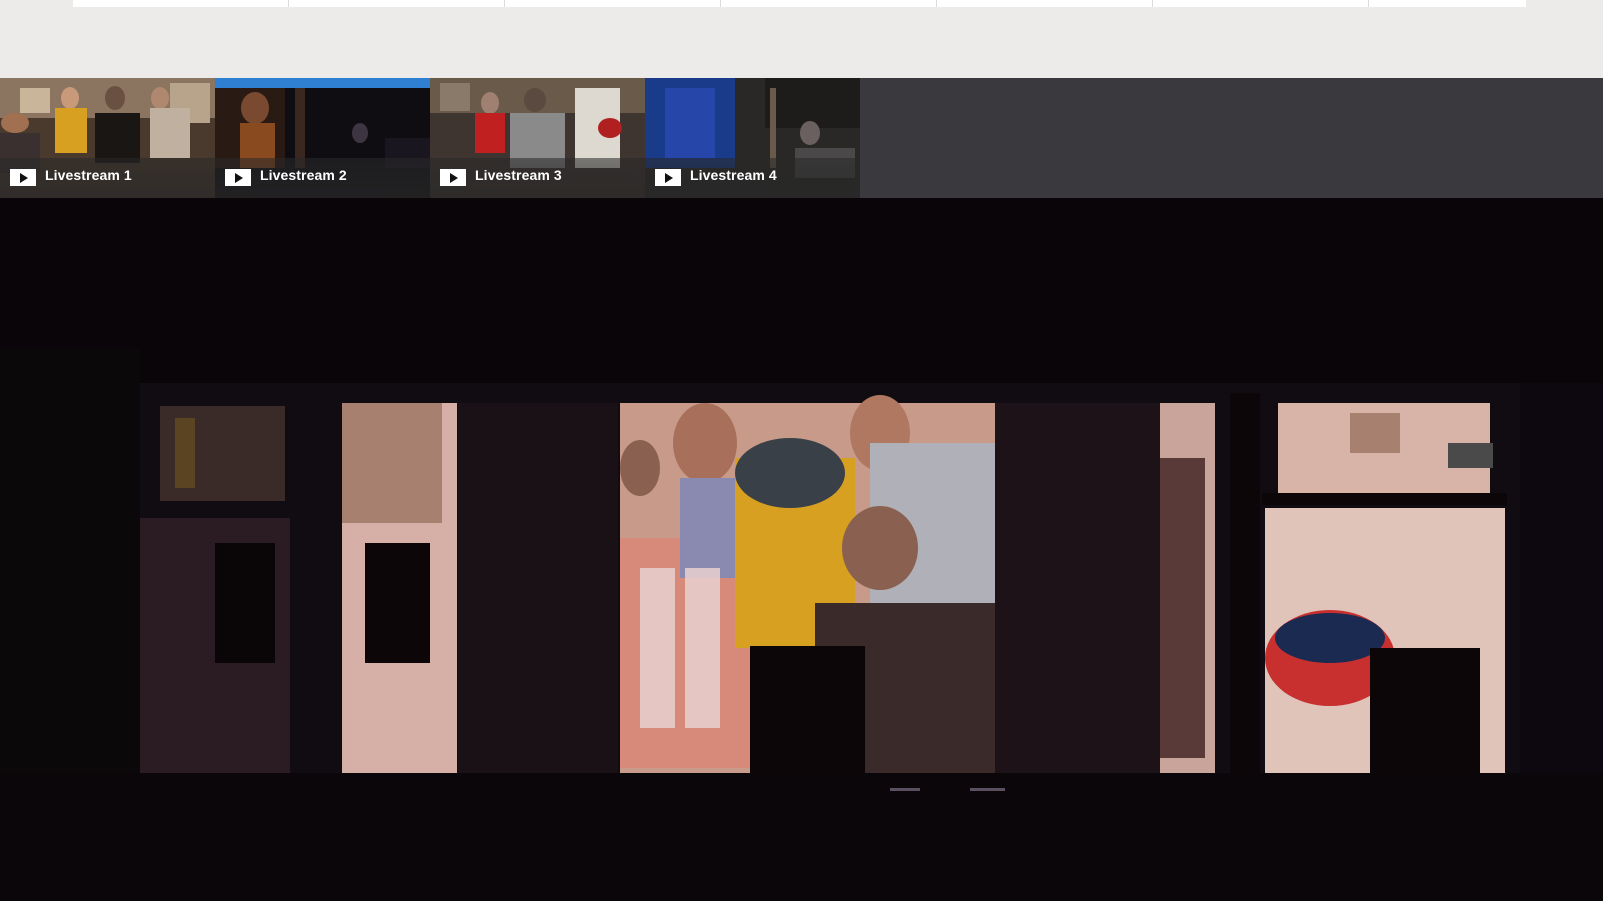 The image size is (1603, 901). What do you see at coordinates (322, 83) in the screenshot?
I see `active-stream-indicator` at bounding box center [322, 83].